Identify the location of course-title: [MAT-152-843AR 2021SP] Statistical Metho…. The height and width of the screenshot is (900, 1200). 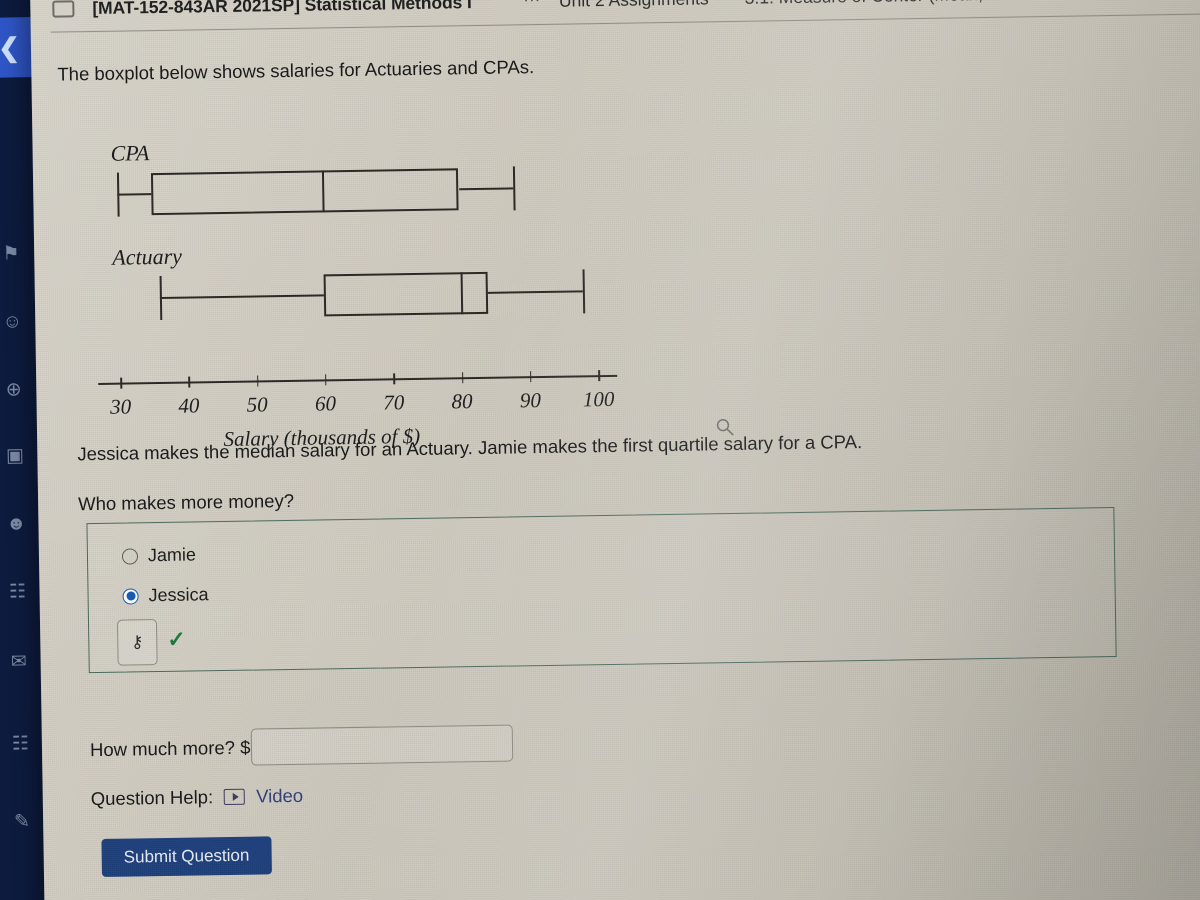
(282, 9).